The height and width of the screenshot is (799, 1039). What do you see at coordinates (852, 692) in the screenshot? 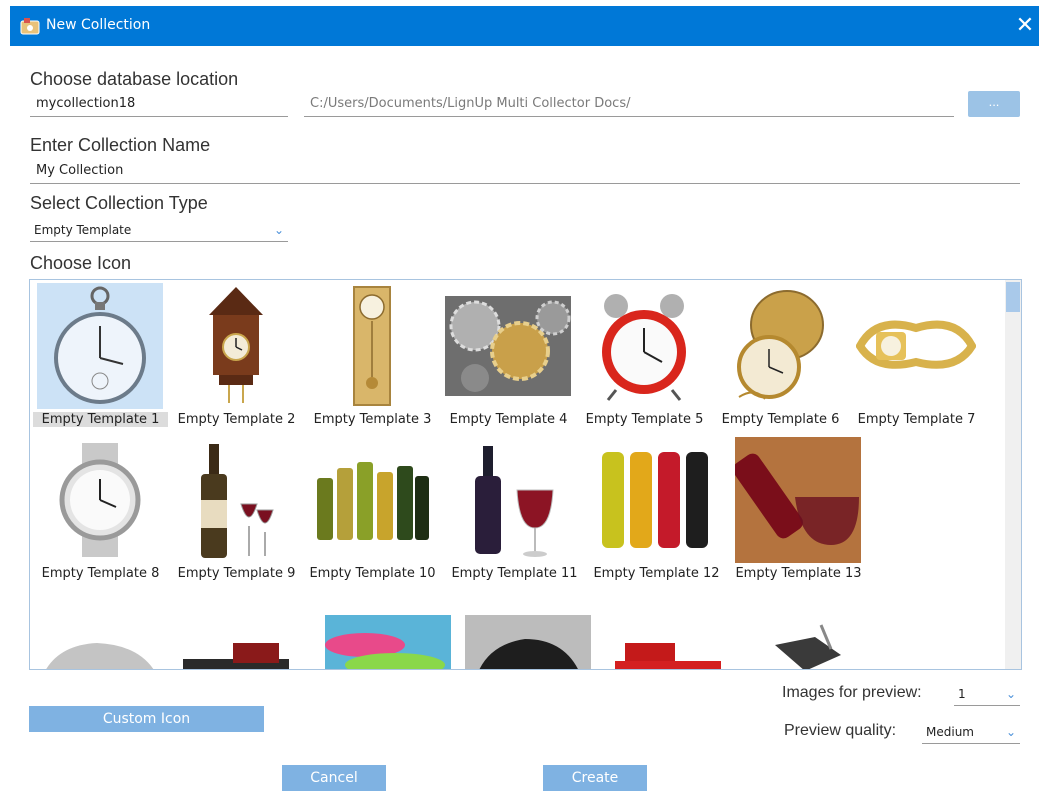
I see `images-for-preview-label: Images for preview:` at bounding box center [852, 692].